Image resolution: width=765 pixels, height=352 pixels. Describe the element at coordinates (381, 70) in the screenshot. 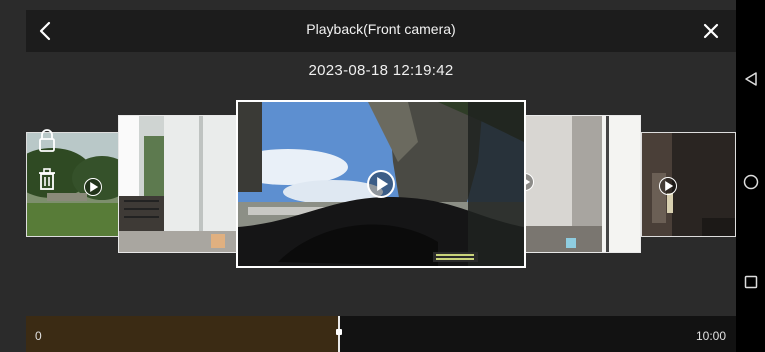

I see `recording-timestamp: 2023-08-18 12:19:42` at that location.